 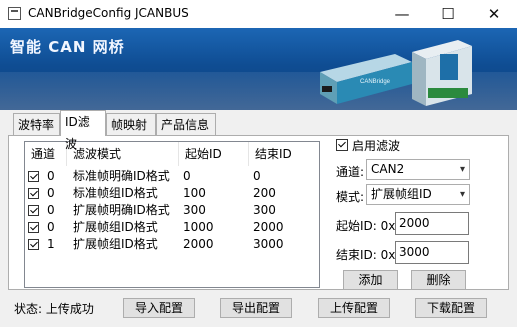 What do you see at coordinates (172, 193) in the screenshot?
I see `table-row: 0 标准帧组ID格式 100 200` at bounding box center [172, 193].